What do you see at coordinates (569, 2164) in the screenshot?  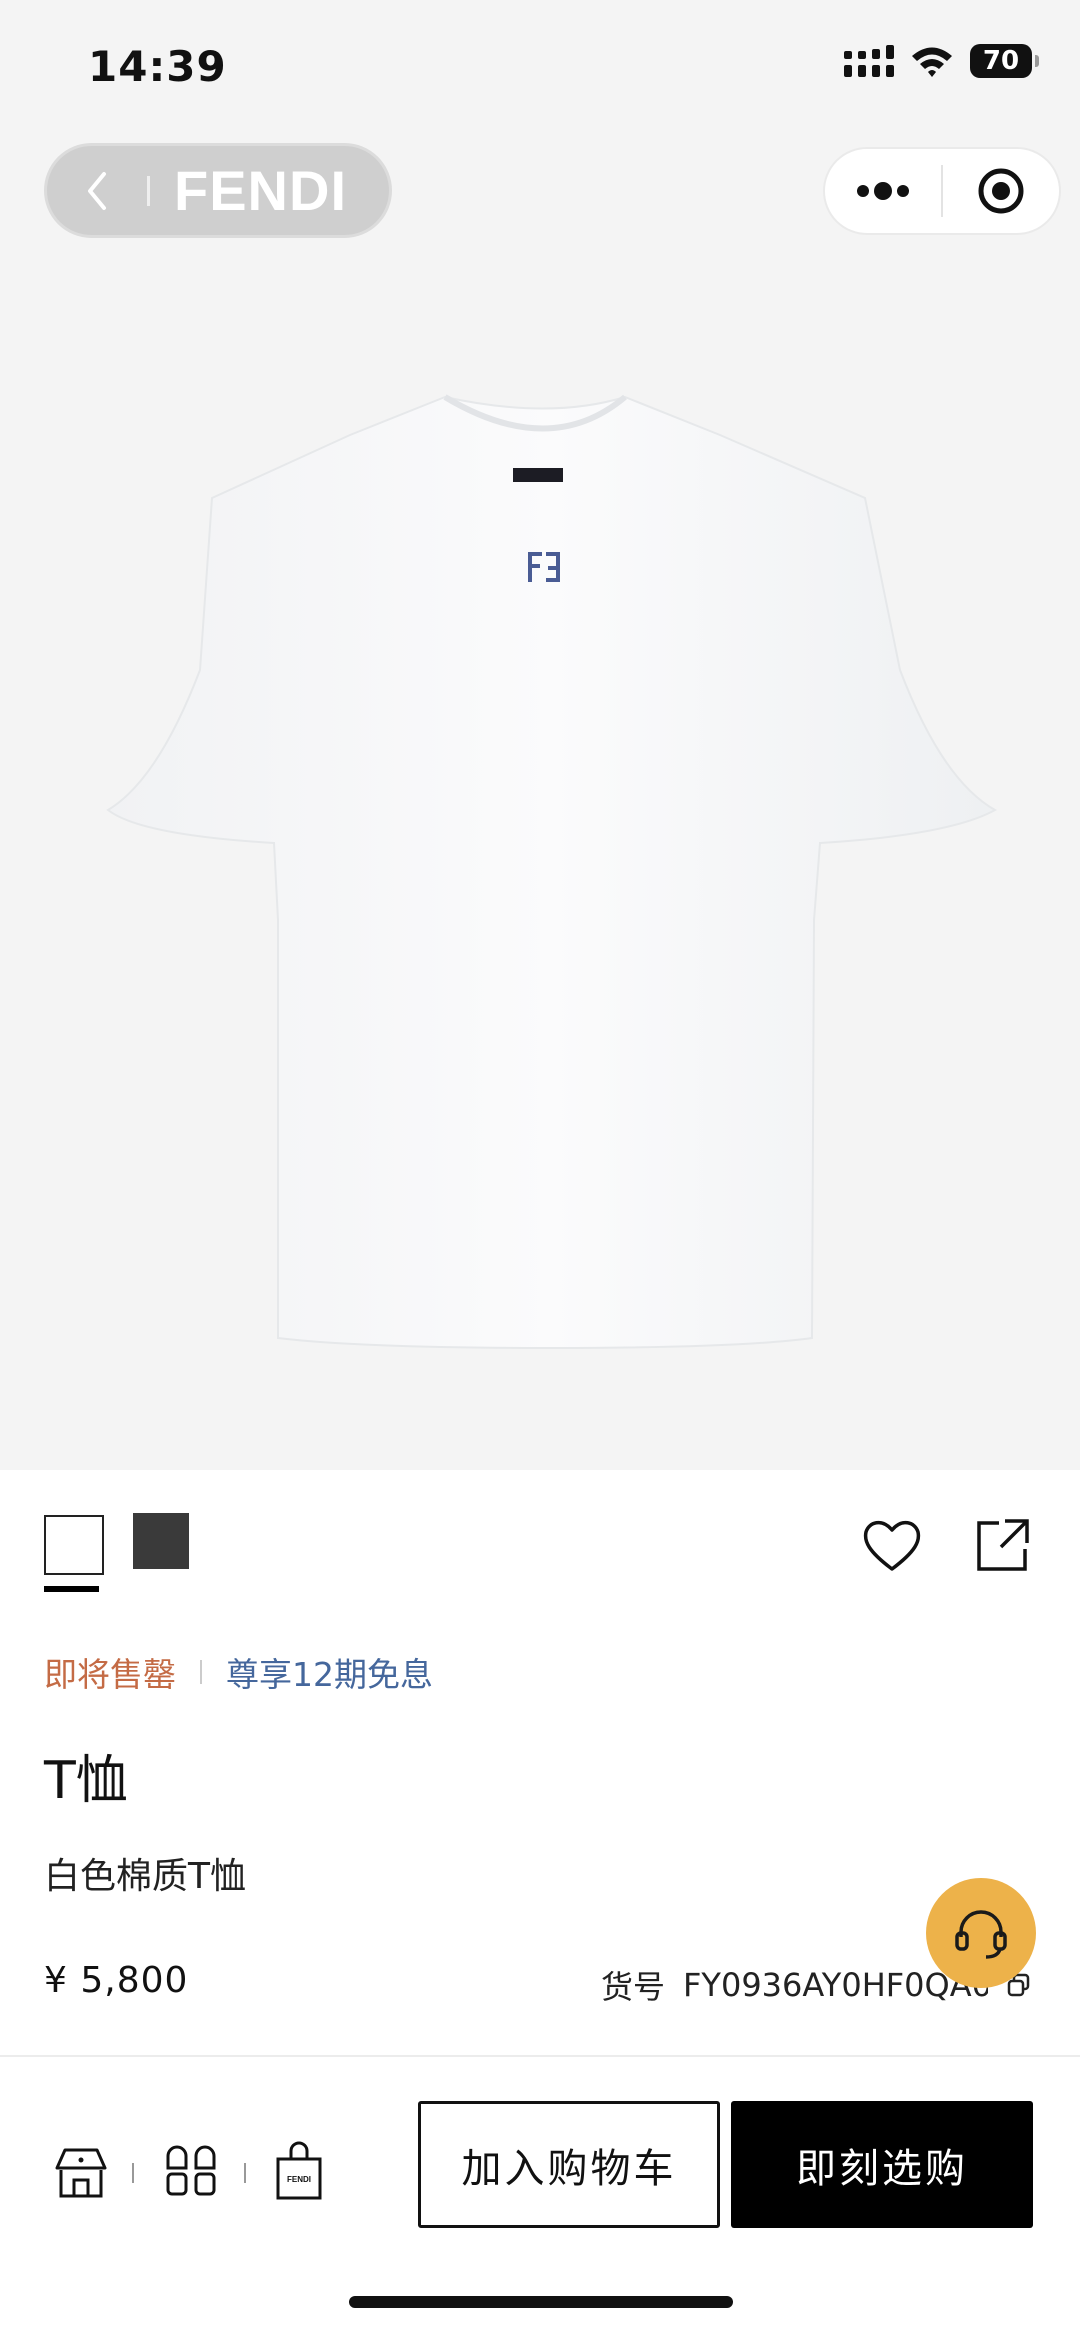 I see `add-to-cart-button: 加入购物车` at bounding box center [569, 2164].